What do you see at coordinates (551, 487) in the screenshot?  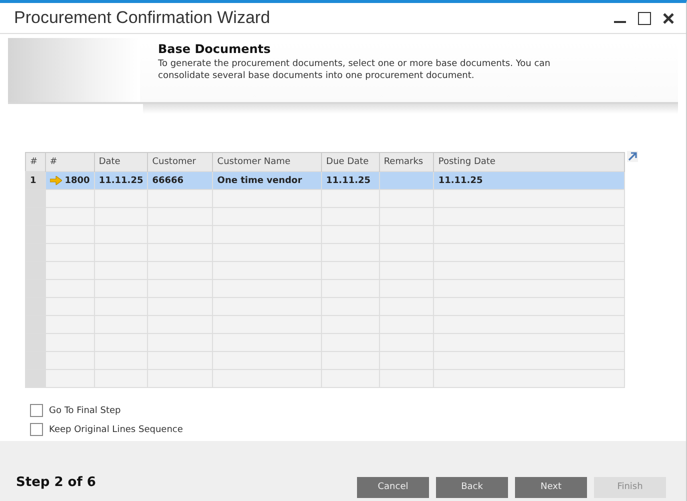 I see `wizard-button: Next` at bounding box center [551, 487].